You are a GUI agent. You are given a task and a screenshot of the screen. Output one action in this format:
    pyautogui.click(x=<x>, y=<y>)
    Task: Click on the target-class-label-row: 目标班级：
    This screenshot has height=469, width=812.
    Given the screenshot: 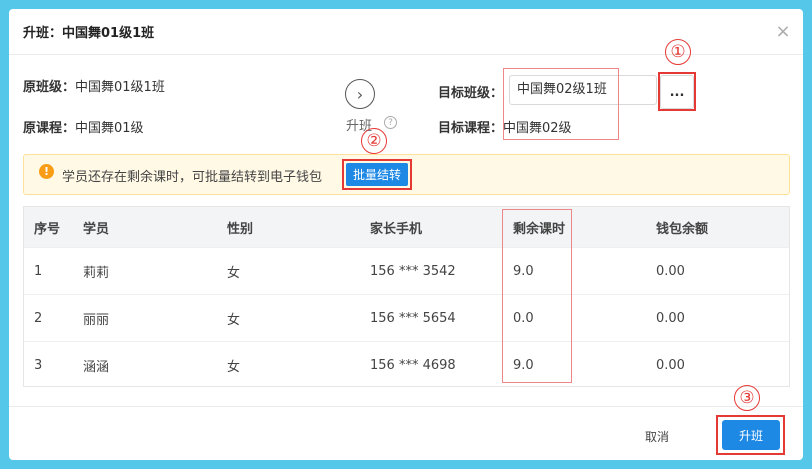 What is the action you would take?
    pyautogui.click(x=470, y=91)
    